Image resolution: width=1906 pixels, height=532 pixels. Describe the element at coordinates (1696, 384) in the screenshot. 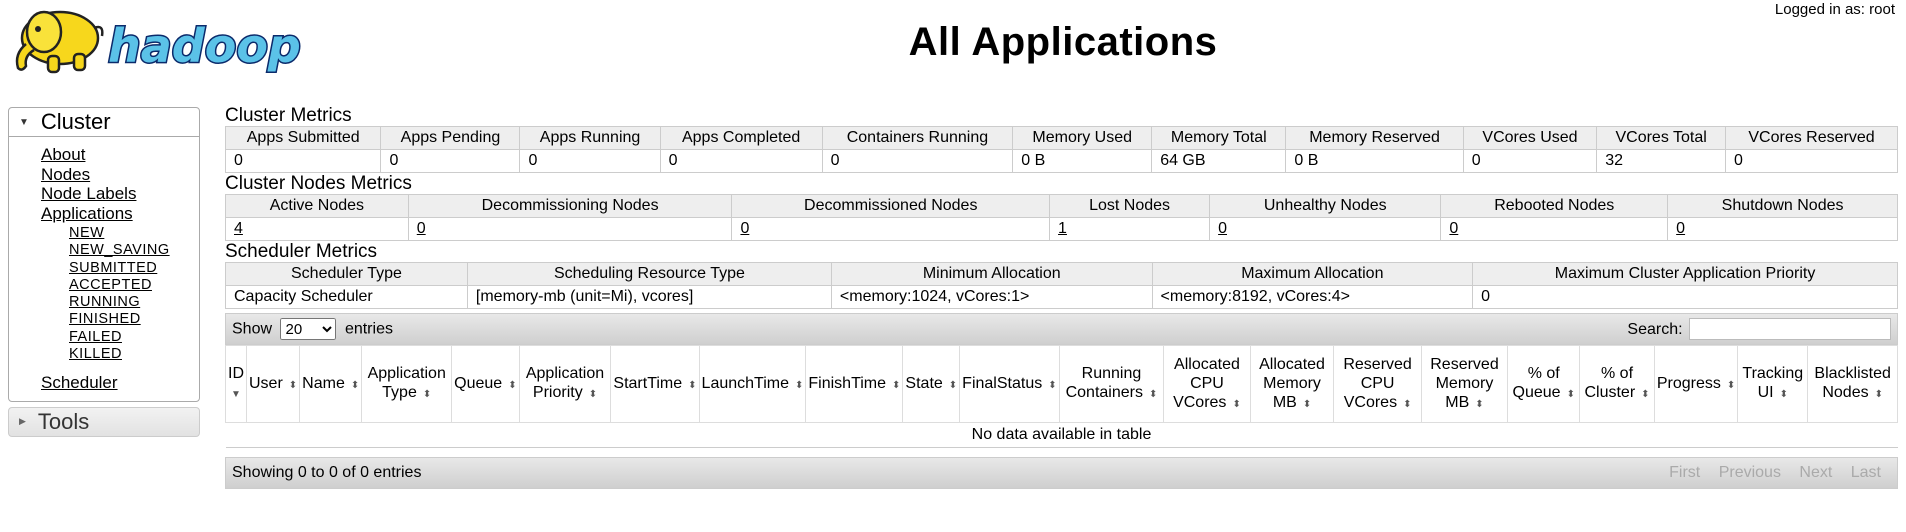

I see `column-header: Progress ⬍` at that location.